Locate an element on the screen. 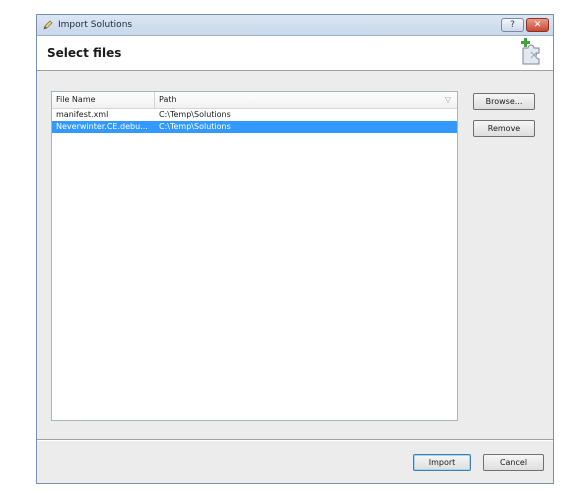  column-header-file-name: File Name is located at coordinates (103, 100).